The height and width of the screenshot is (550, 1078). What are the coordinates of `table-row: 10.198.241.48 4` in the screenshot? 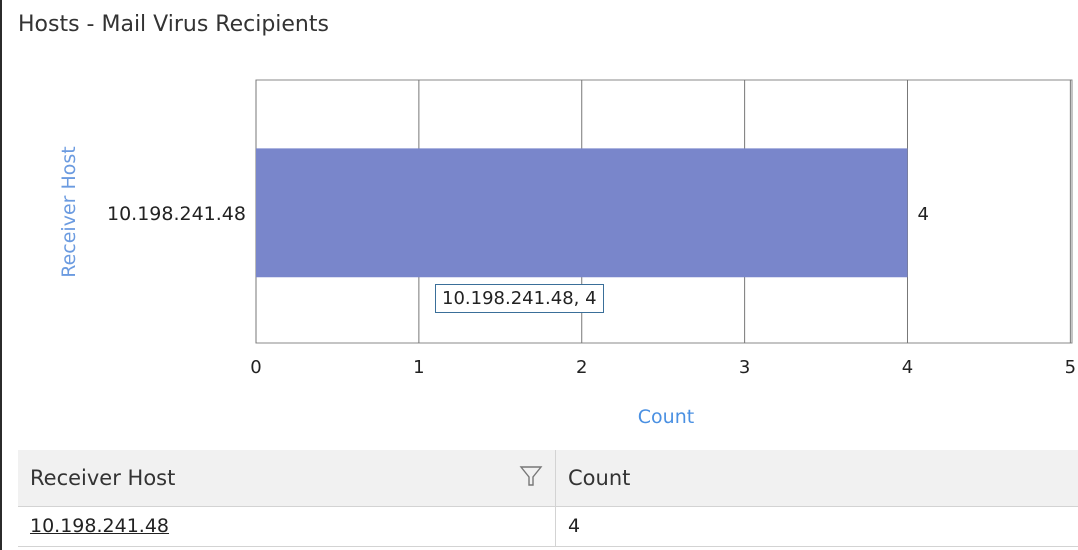 It's located at (548, 526).